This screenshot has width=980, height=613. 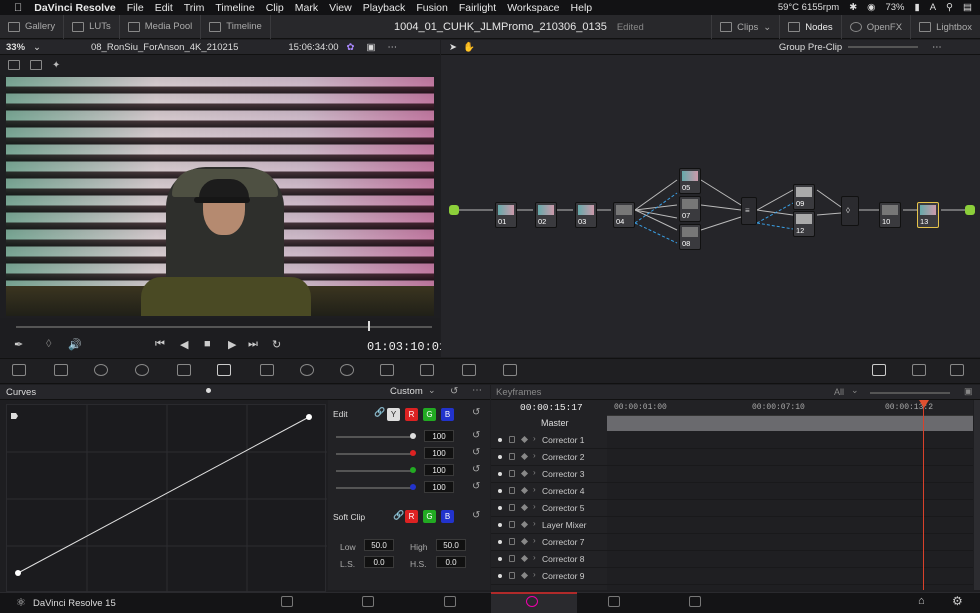 I want to click on media-page-icon, so click(x=287, y=601).